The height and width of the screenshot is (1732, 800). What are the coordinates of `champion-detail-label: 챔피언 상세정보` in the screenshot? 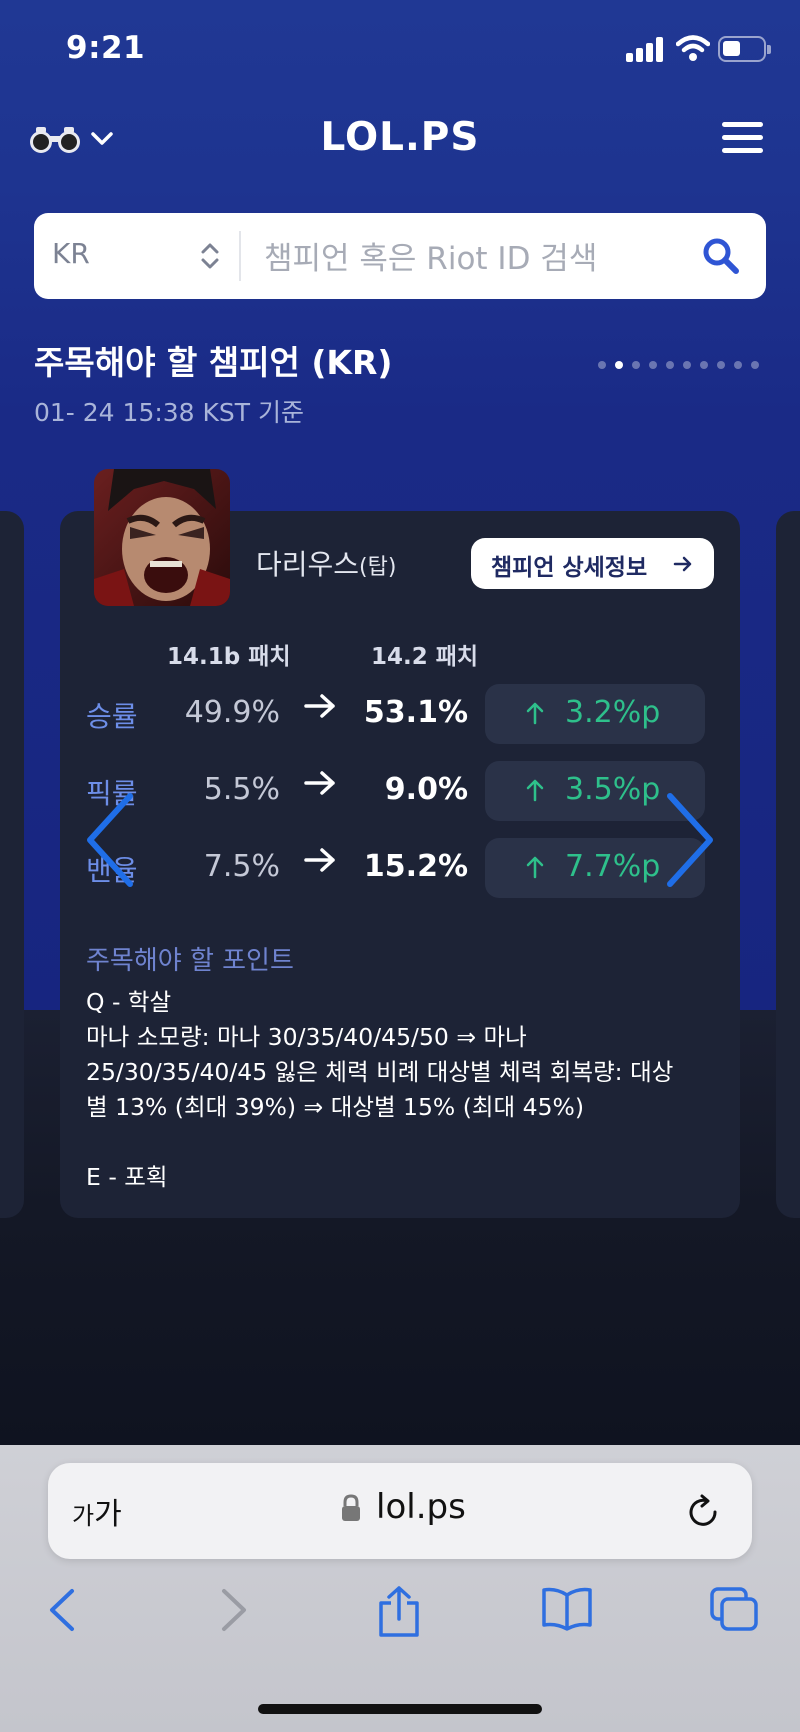 It's located at (569, 568).